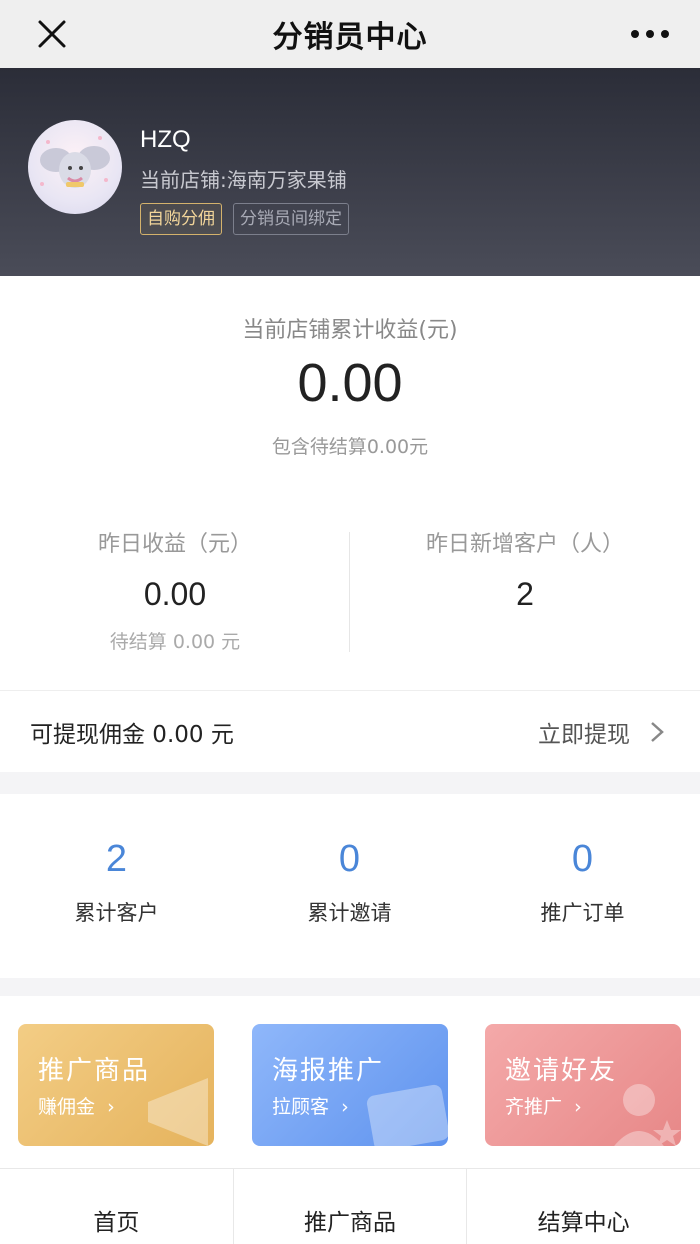  I want to click on promo-sub: 拉顾客 ›, so click(310, 1107).